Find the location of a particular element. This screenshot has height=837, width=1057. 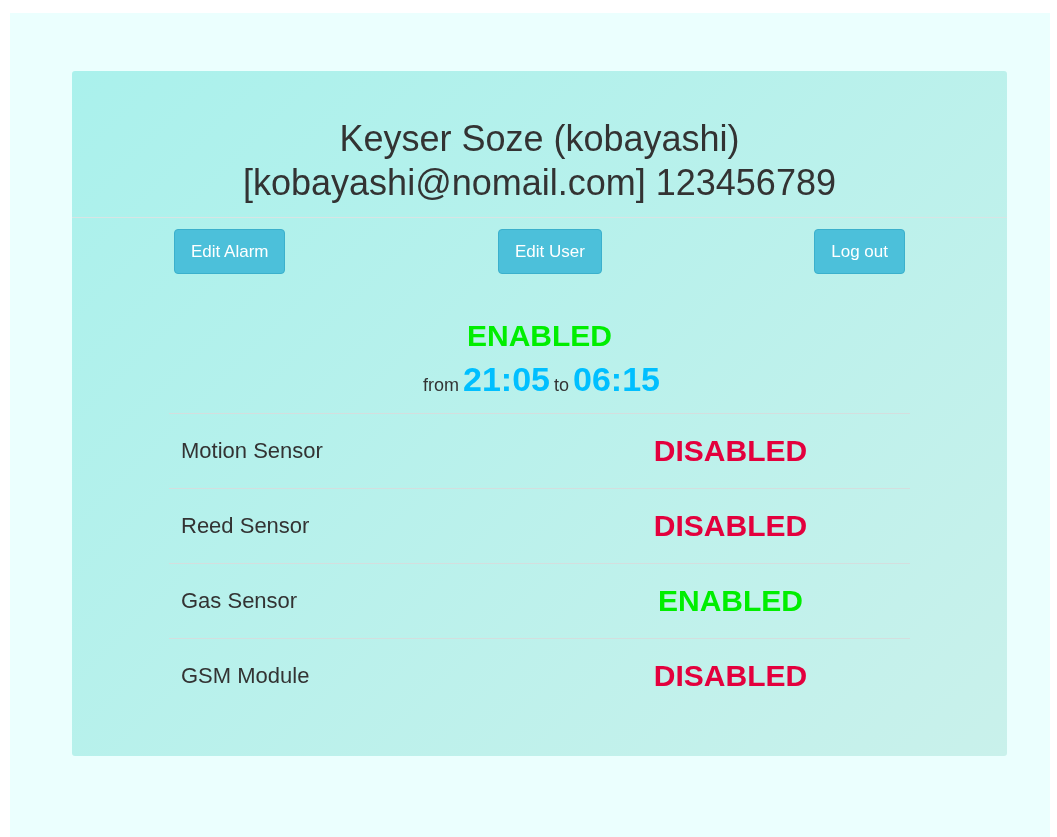

sensor-name: Reed Sensor is located at coordinates (245, 525).